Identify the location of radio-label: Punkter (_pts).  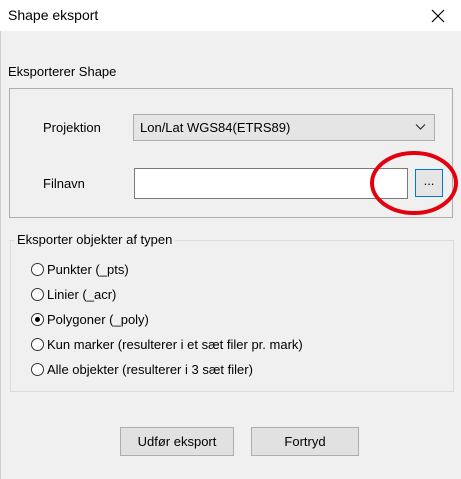
(88, 269).